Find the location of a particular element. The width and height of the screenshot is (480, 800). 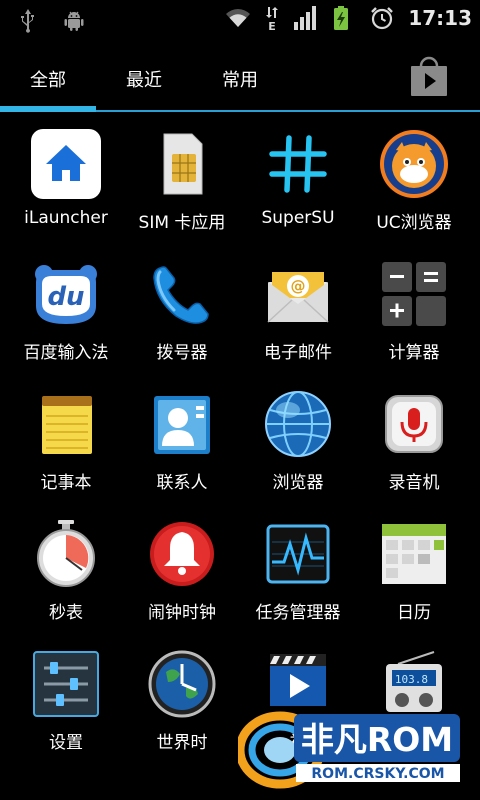

settings-sliders-icon is located at coordinates (66, 684).